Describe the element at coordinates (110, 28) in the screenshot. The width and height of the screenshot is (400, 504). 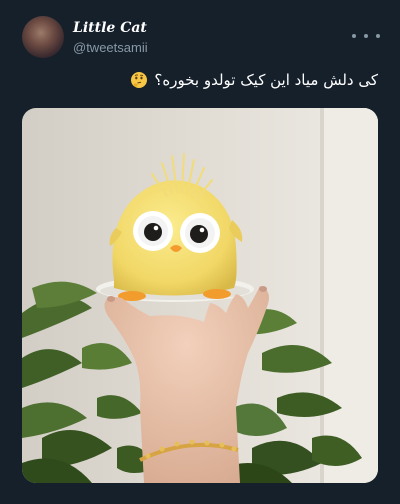
I see `display-name: Little Cat` at that location.